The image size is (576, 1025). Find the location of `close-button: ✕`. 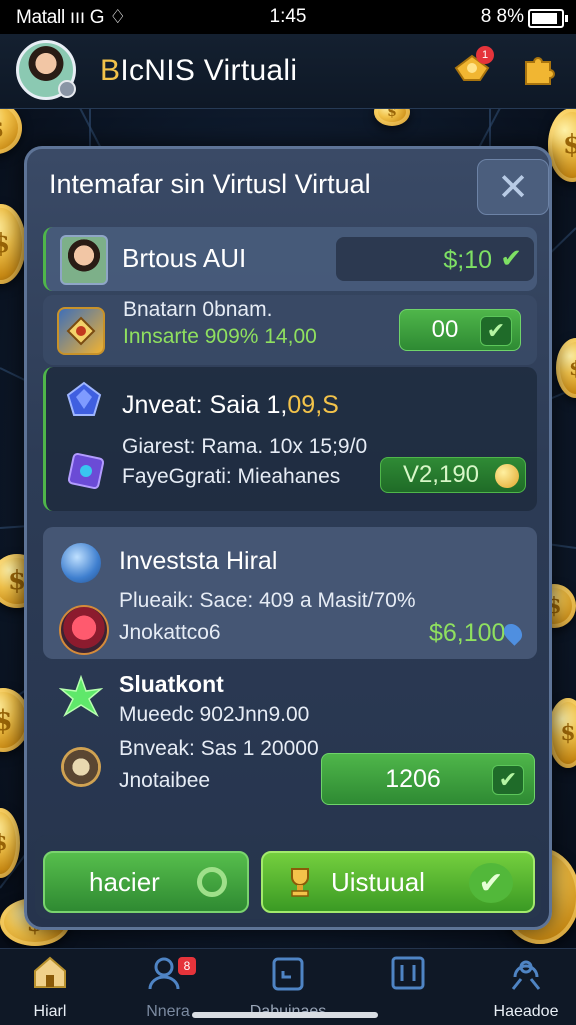

close-button: ✕ is located at coordinates (513, 187).